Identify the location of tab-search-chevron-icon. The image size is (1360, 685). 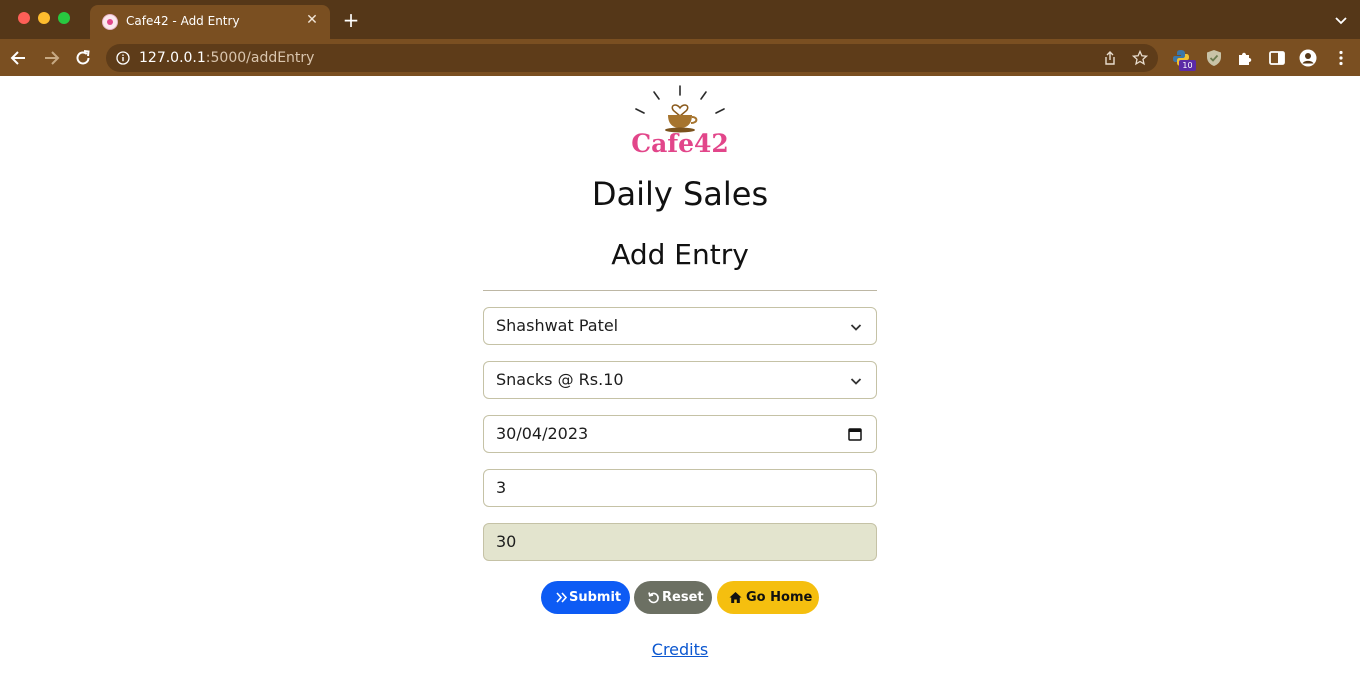
(1341, 20).